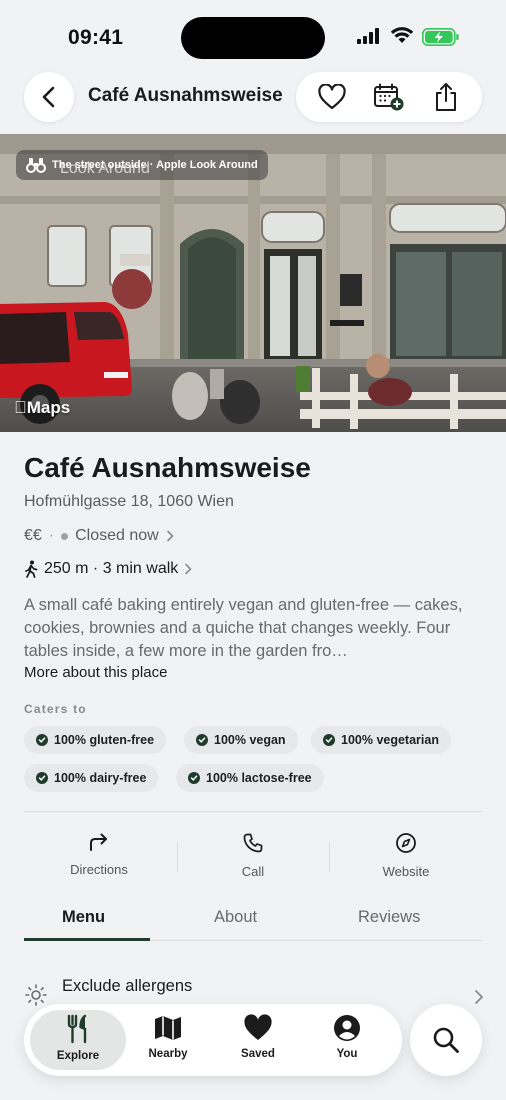 This screenshot has width=506, height=1100. I want to click on diet-tag-label: 100% gluten-free, so click(104, 740).